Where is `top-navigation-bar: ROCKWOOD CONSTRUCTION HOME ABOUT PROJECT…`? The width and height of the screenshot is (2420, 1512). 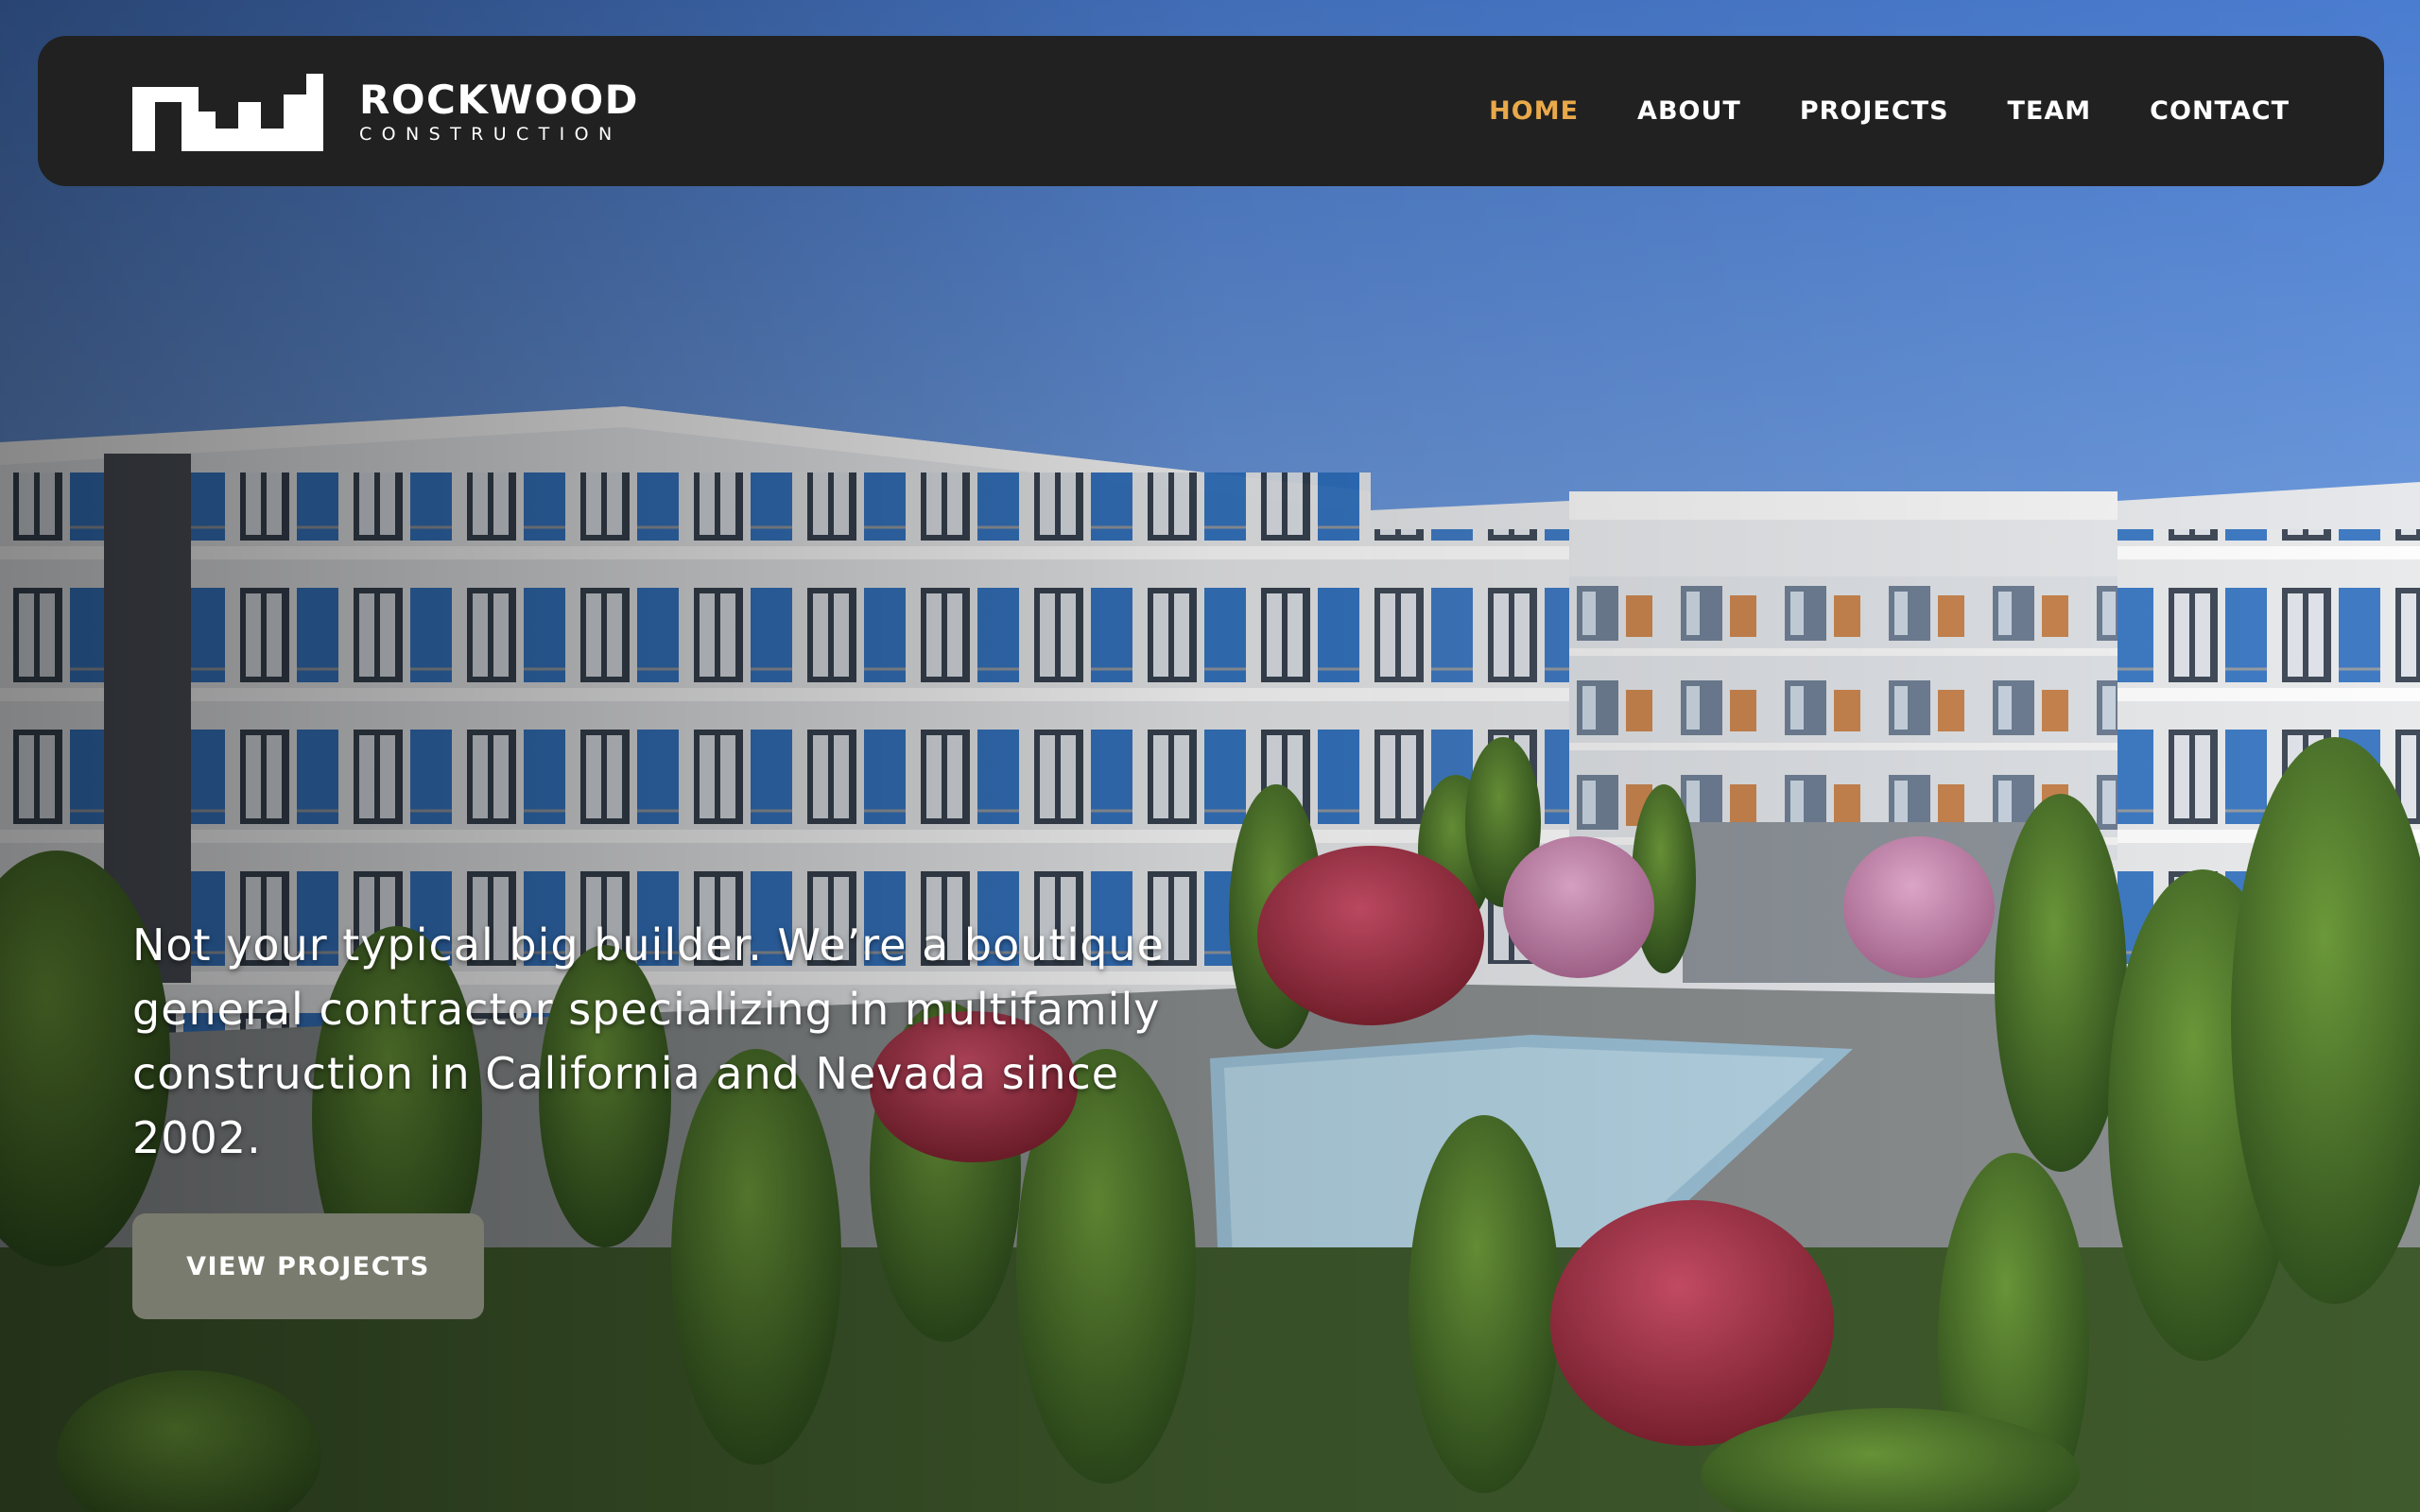
top-navigation-bar: ROCKWOOD CONSTRUCTION HOME ABOUT PROJECT… is located at coordinates (1211, 111).